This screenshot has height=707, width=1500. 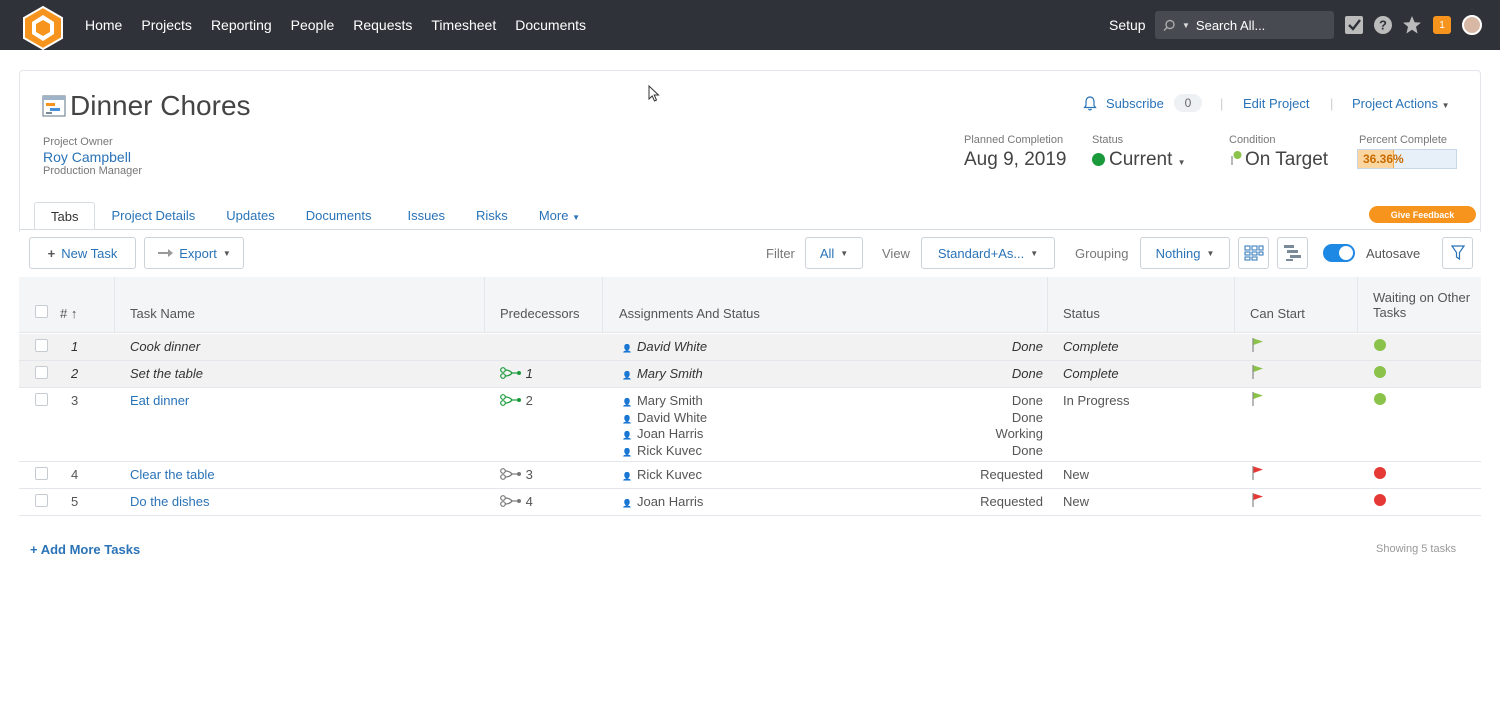 I want to click on nav-requests: Requests, so click(x=382, y=25).